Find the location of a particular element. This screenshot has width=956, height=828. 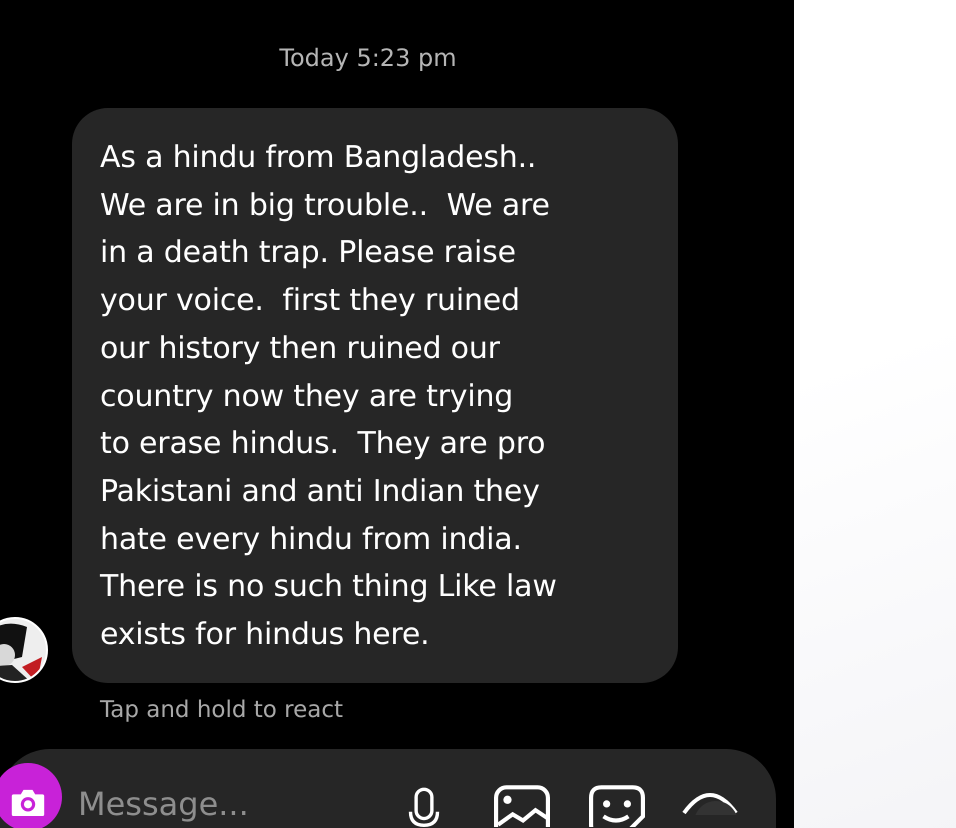

image-icon is located at coordinates (522, 805).